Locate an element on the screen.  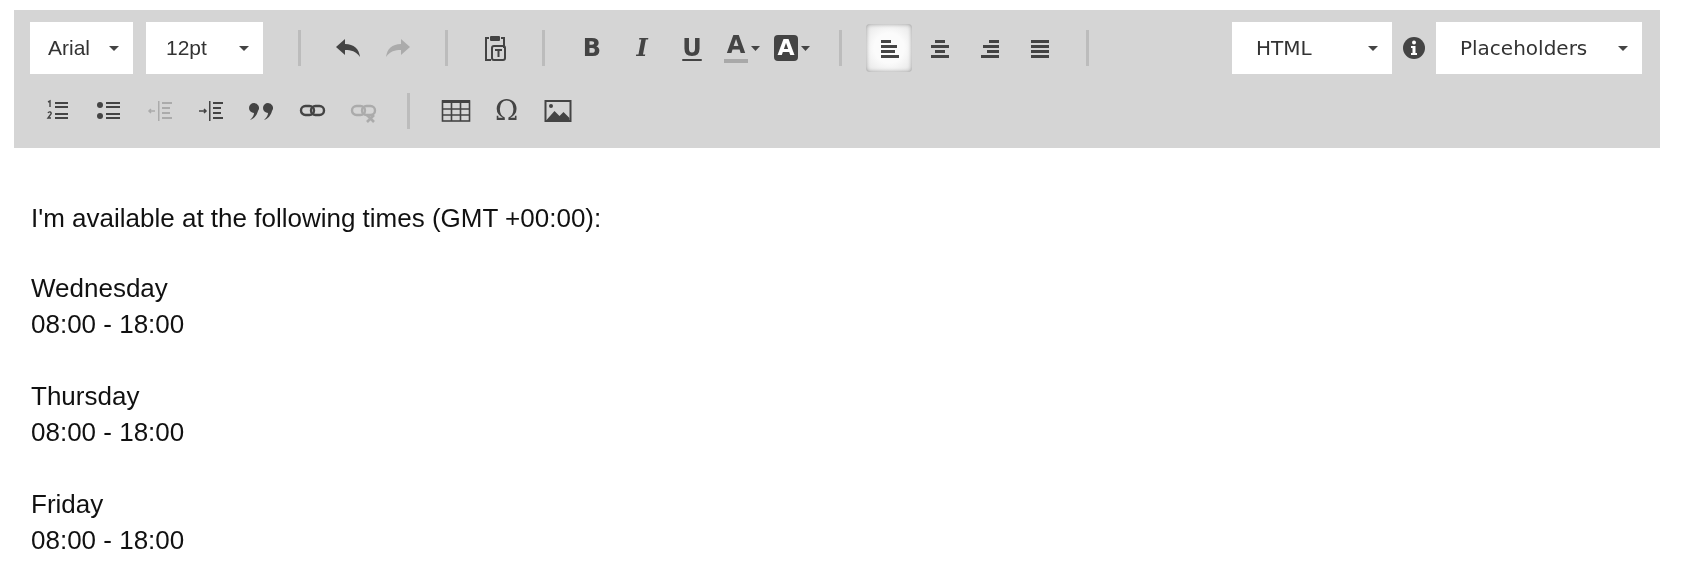
table-icon is located at coordinates (455, 111).